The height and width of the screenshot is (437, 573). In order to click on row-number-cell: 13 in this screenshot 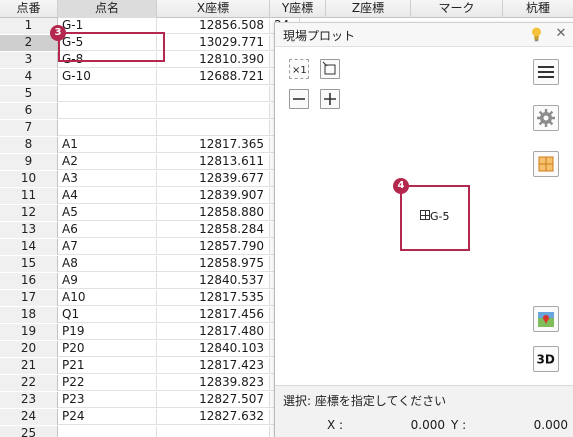, I will do `click(29, 230)`.